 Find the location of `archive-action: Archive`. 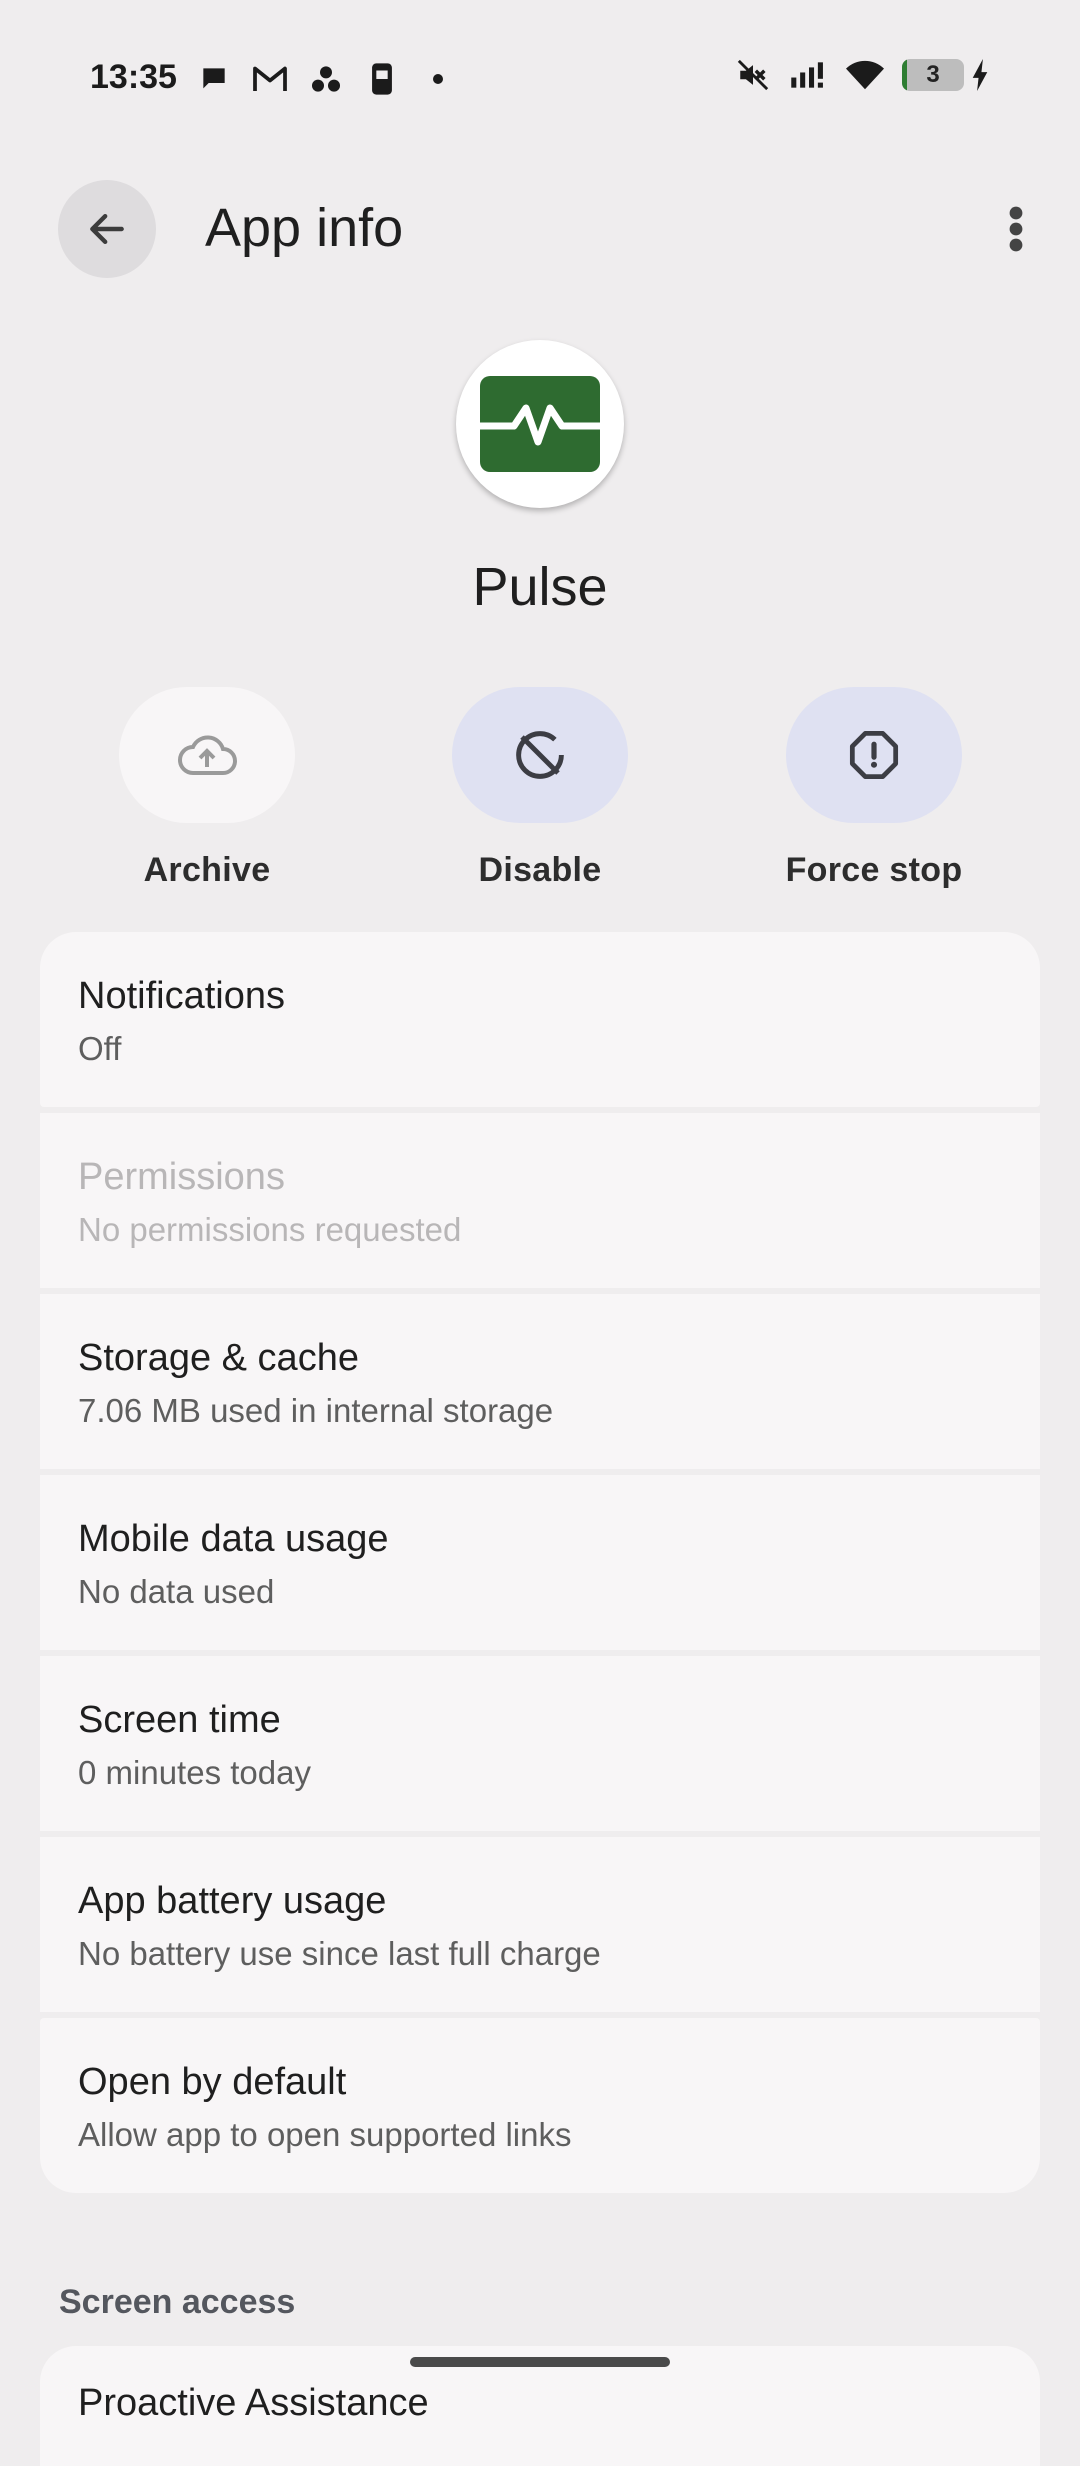

archive-action: Archive is located at coordinates (207, 788).